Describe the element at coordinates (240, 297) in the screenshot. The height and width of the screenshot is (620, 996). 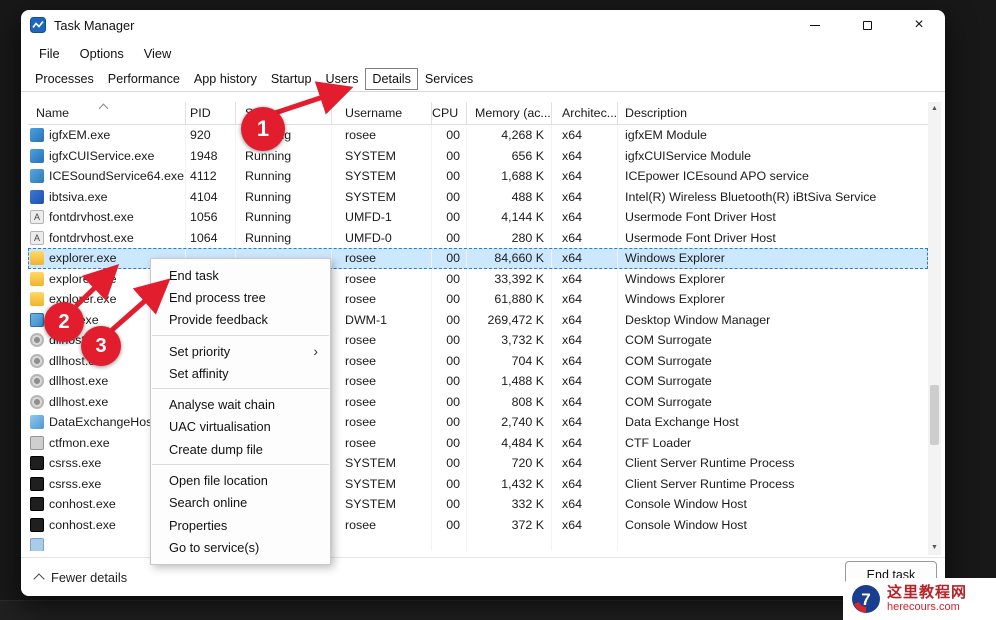
I see `menu-item-end-process-tree: End process tree ›` at that location.